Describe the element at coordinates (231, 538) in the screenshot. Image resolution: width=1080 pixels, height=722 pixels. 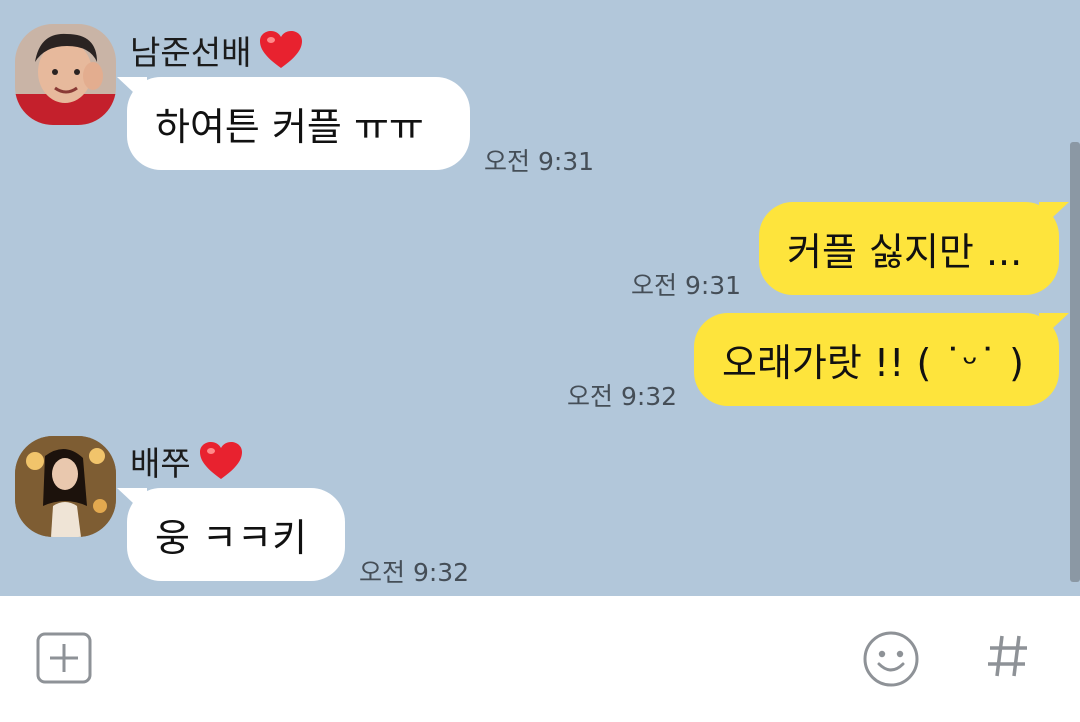
I see `message-text: 웅 ㅋㅋ키` at that location.